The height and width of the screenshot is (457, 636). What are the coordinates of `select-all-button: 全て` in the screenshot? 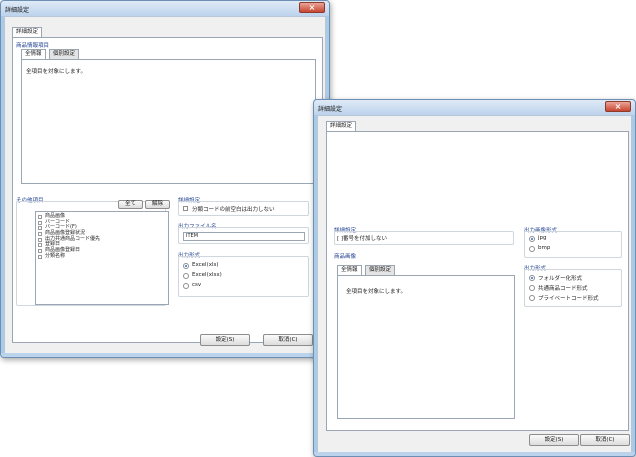 It's located at (130, 204).